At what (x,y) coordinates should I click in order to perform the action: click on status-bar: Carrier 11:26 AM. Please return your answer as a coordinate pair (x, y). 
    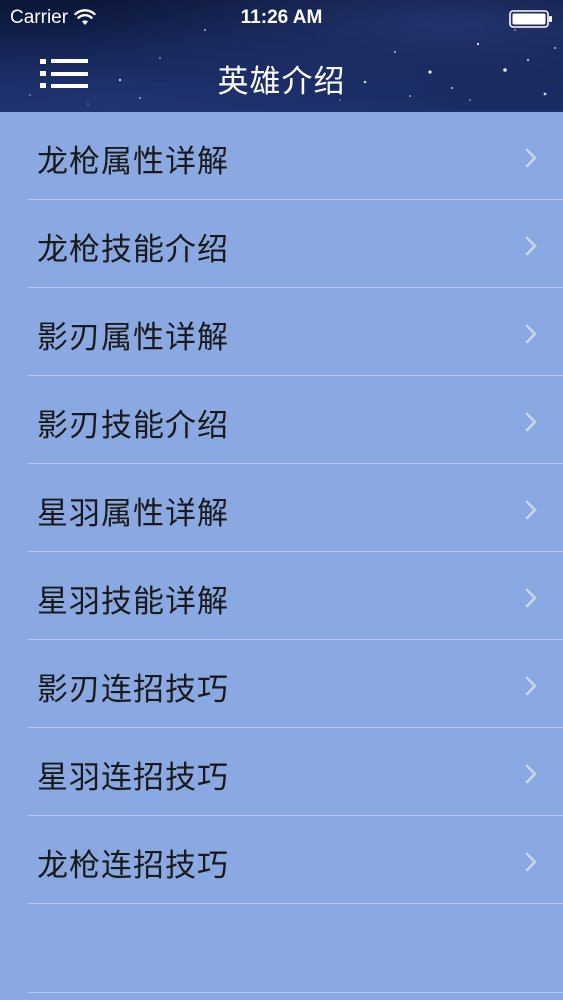
    Looking at the image, I should click on (281, 18).